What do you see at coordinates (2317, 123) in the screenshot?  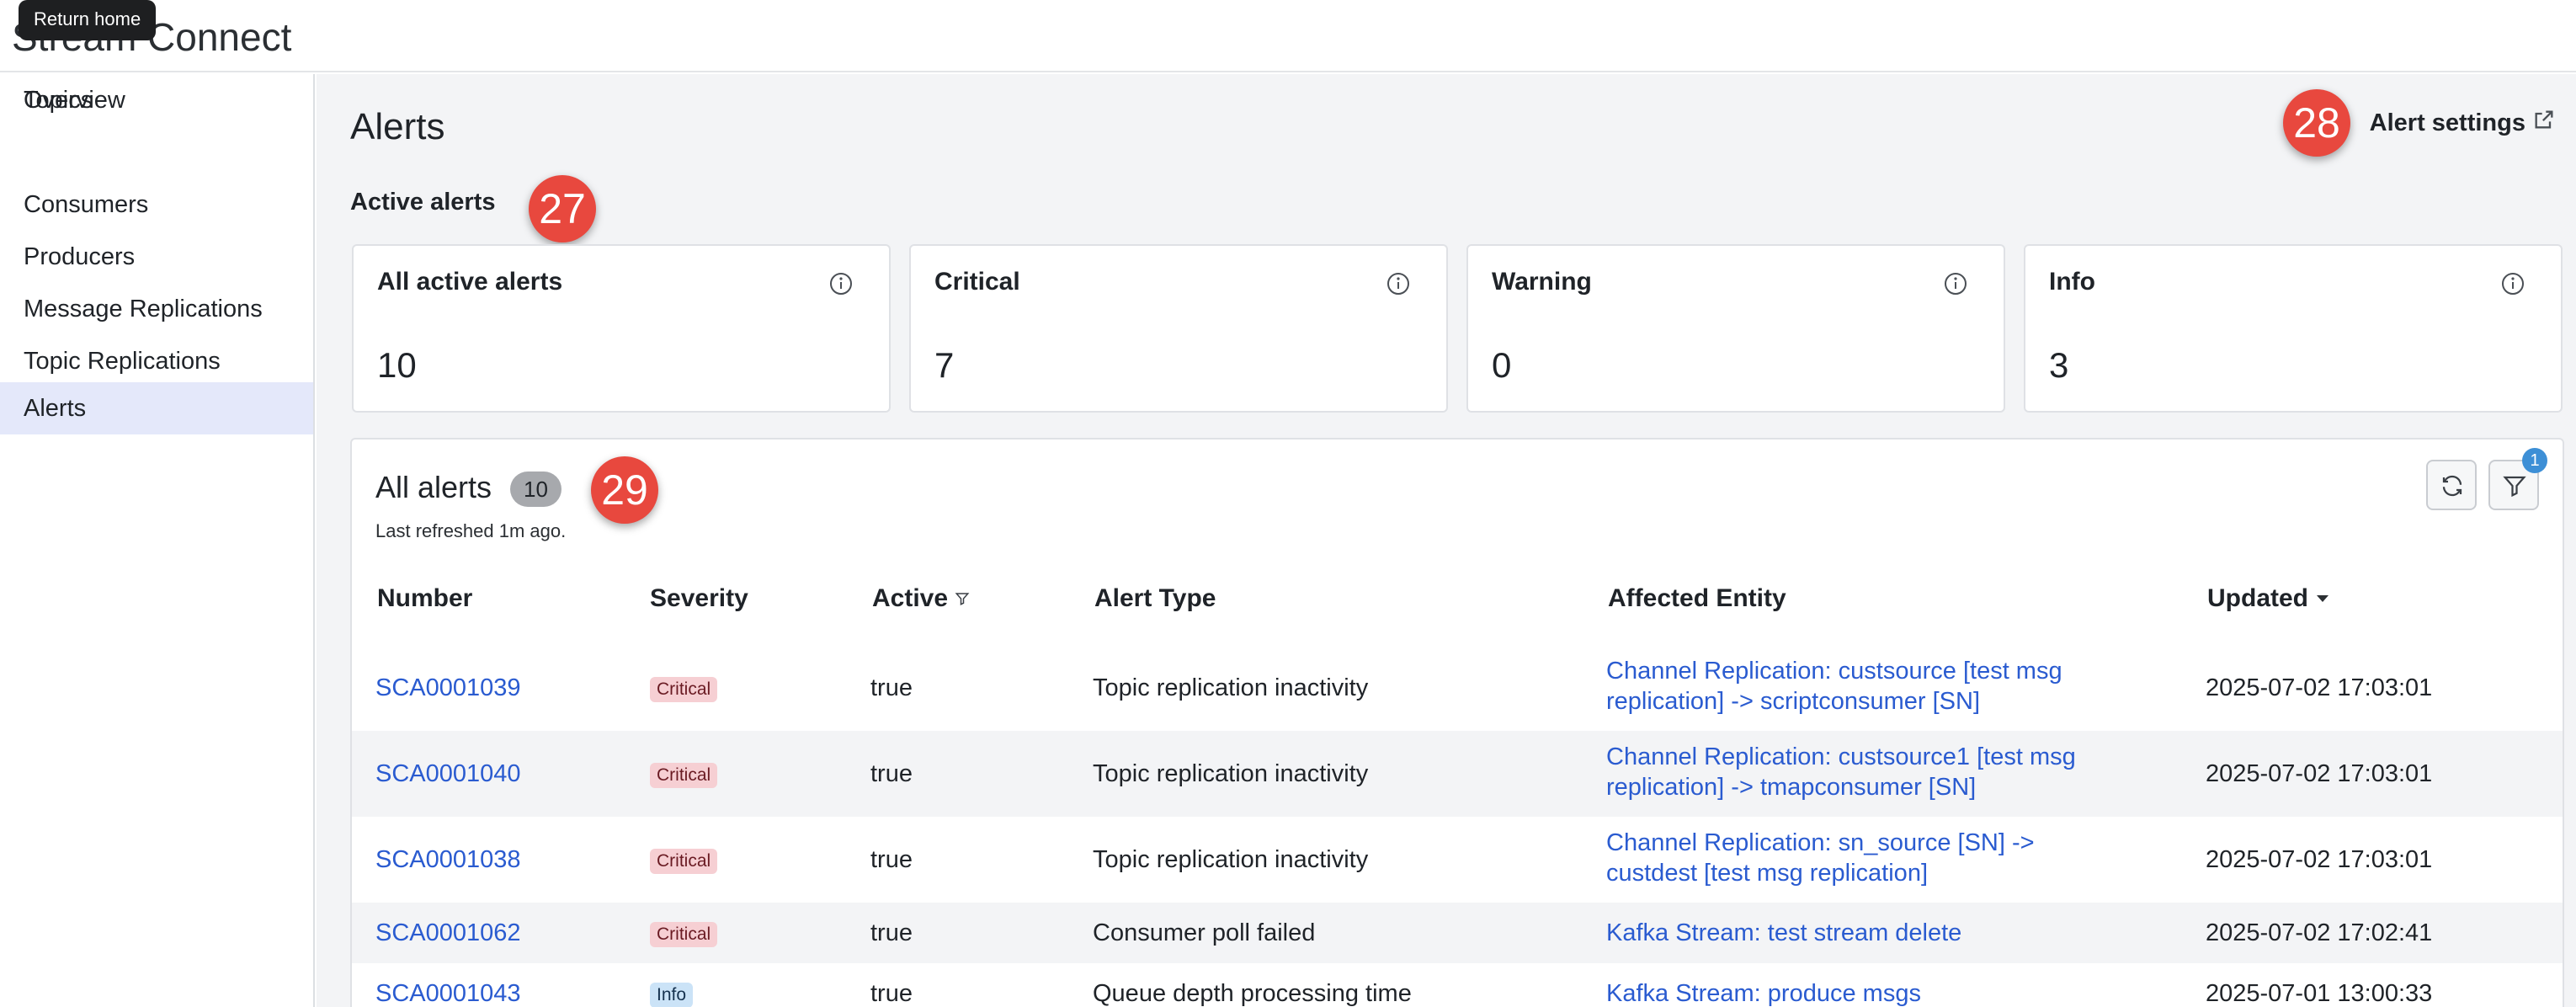 I see `step-marker-28: 28` at bounding box center [2317, 123].